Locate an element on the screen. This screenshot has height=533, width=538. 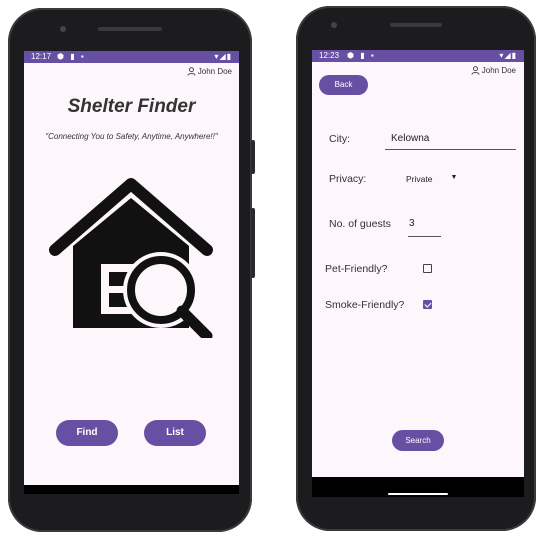
pet-friendly-checkbox is located at coordinates (427, 268).